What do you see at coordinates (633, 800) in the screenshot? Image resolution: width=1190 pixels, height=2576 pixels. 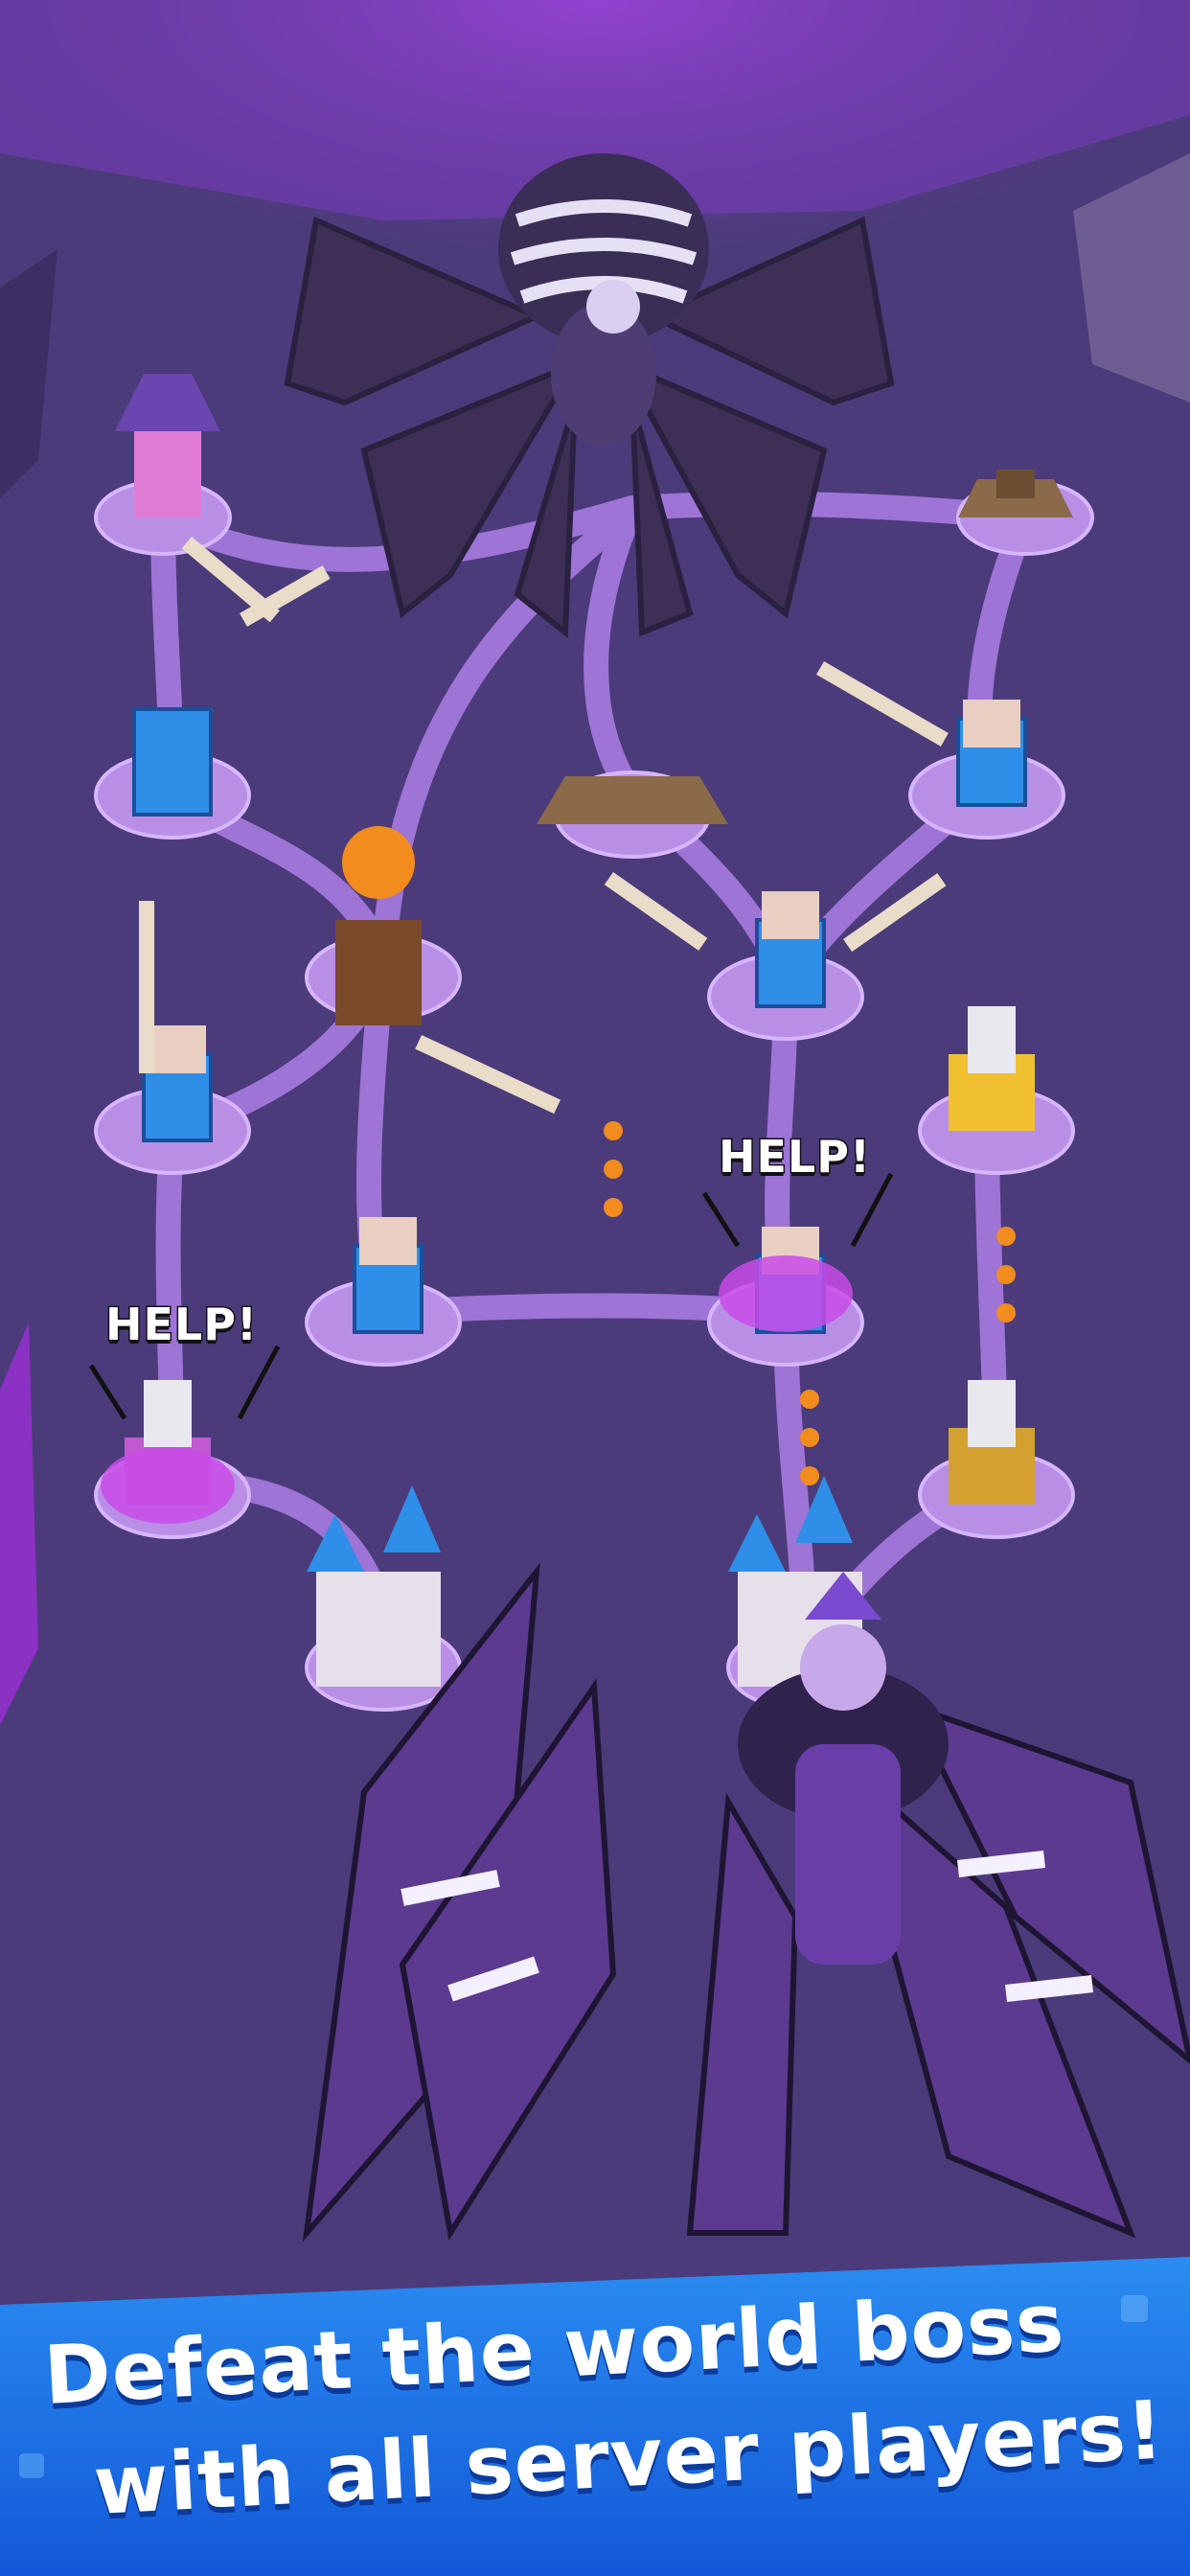 I see `ruin-center` at bounding box center [633, 800].